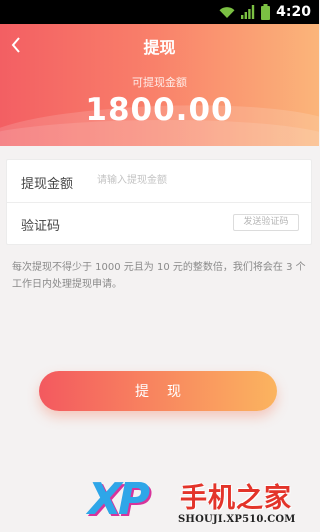  I want to click on code-input, so click(157, 222).